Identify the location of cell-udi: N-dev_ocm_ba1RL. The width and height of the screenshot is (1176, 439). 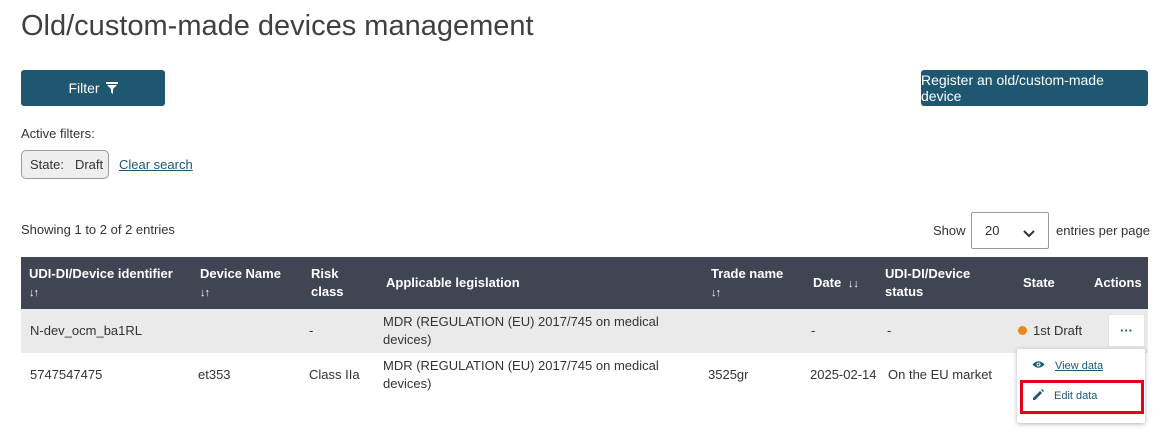
(86, 330).